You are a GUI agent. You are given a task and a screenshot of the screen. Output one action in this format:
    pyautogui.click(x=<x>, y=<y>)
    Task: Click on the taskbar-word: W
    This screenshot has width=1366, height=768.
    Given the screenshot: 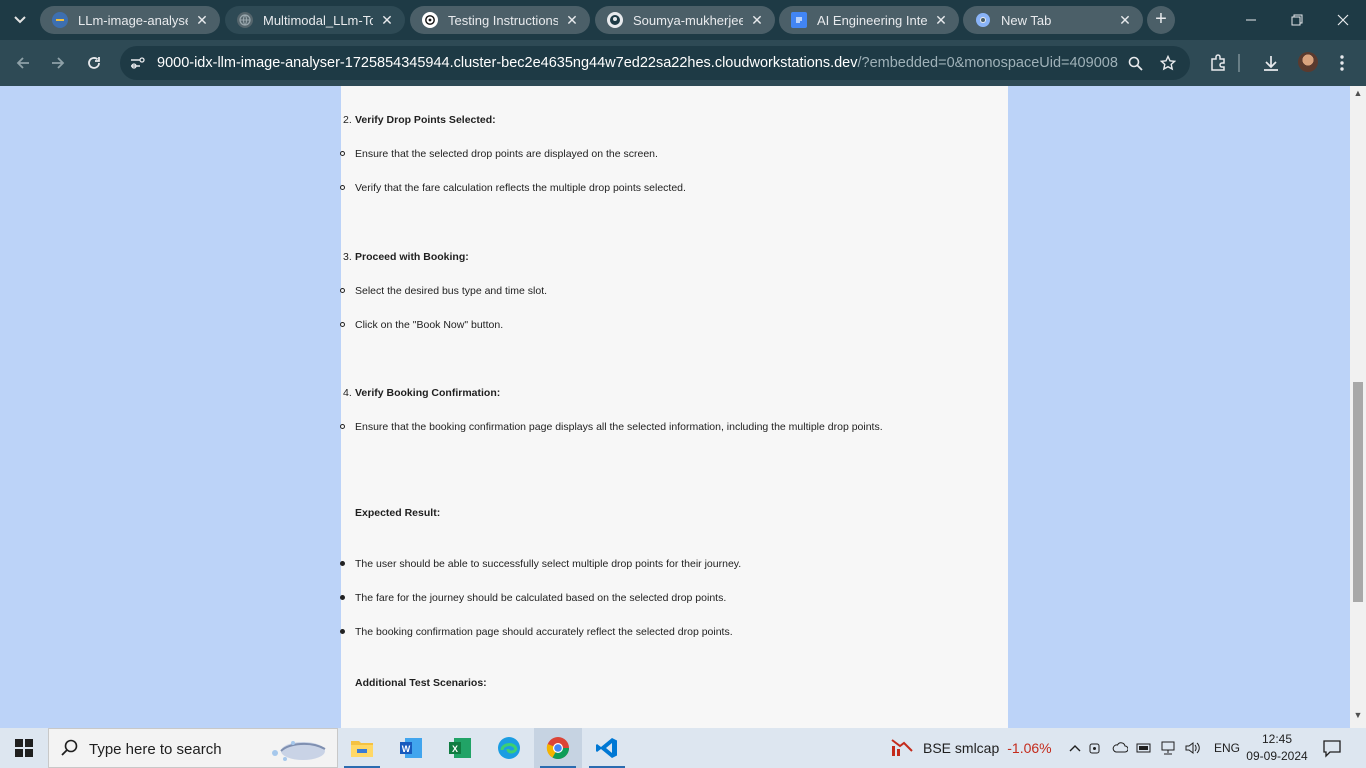 What is the action you would take?
    pyautogui.click(x=411, y=748)
    